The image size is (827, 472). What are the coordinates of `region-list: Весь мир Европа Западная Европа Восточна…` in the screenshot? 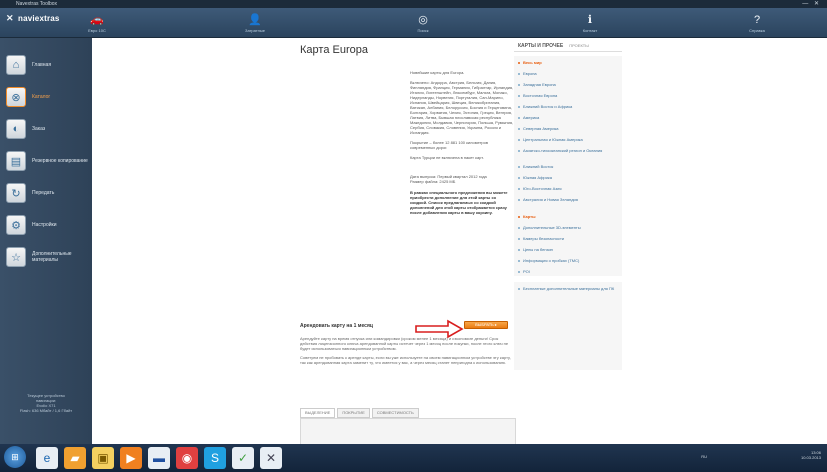 It's located at (568, 166).